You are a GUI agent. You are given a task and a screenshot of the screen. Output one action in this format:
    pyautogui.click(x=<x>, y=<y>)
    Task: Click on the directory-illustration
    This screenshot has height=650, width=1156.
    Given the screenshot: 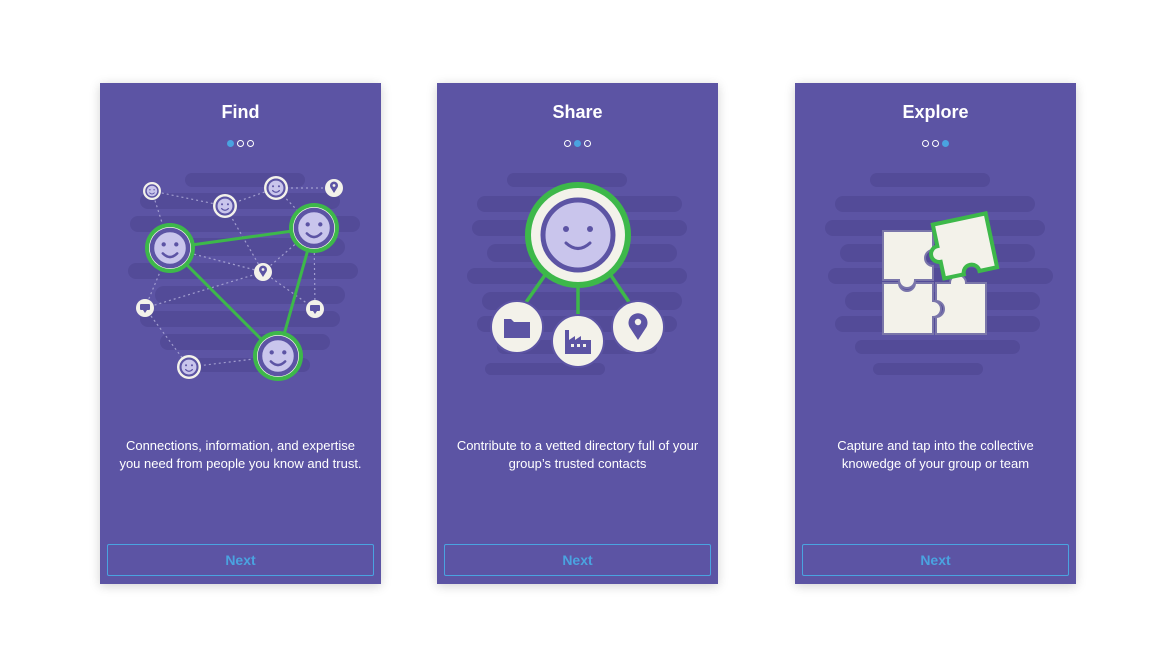 What is the action you would take?
    pyautogui.click(x=577, y=274)
    